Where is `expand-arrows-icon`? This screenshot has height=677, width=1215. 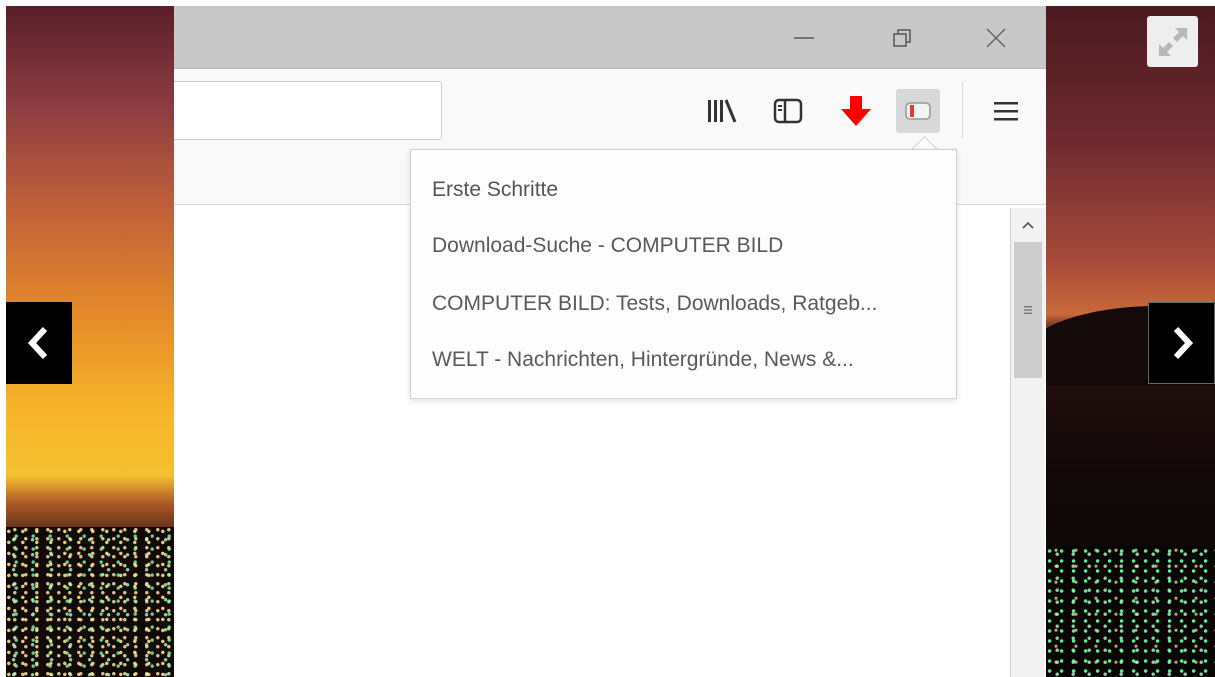 expand-arrows-icon is located at coordinates (1172, 41).